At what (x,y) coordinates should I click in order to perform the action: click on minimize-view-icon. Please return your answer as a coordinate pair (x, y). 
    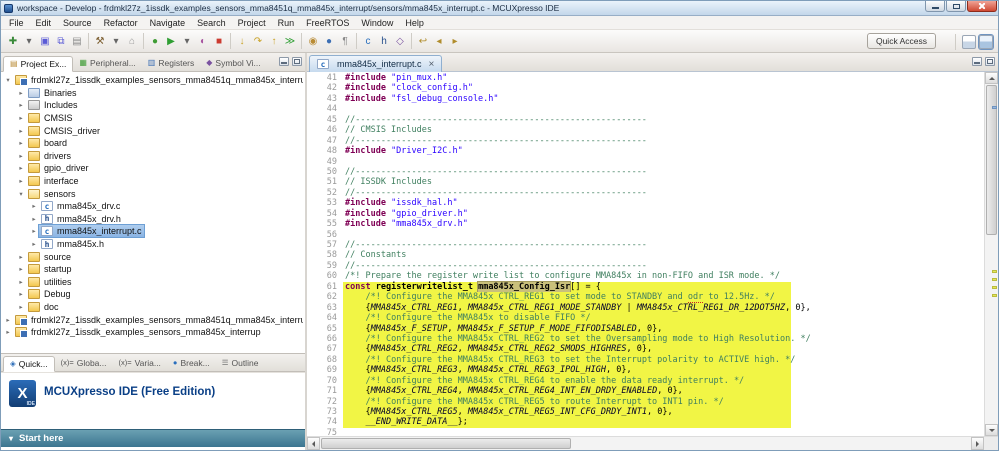
    Looking at the image, I should click on (284, 61).